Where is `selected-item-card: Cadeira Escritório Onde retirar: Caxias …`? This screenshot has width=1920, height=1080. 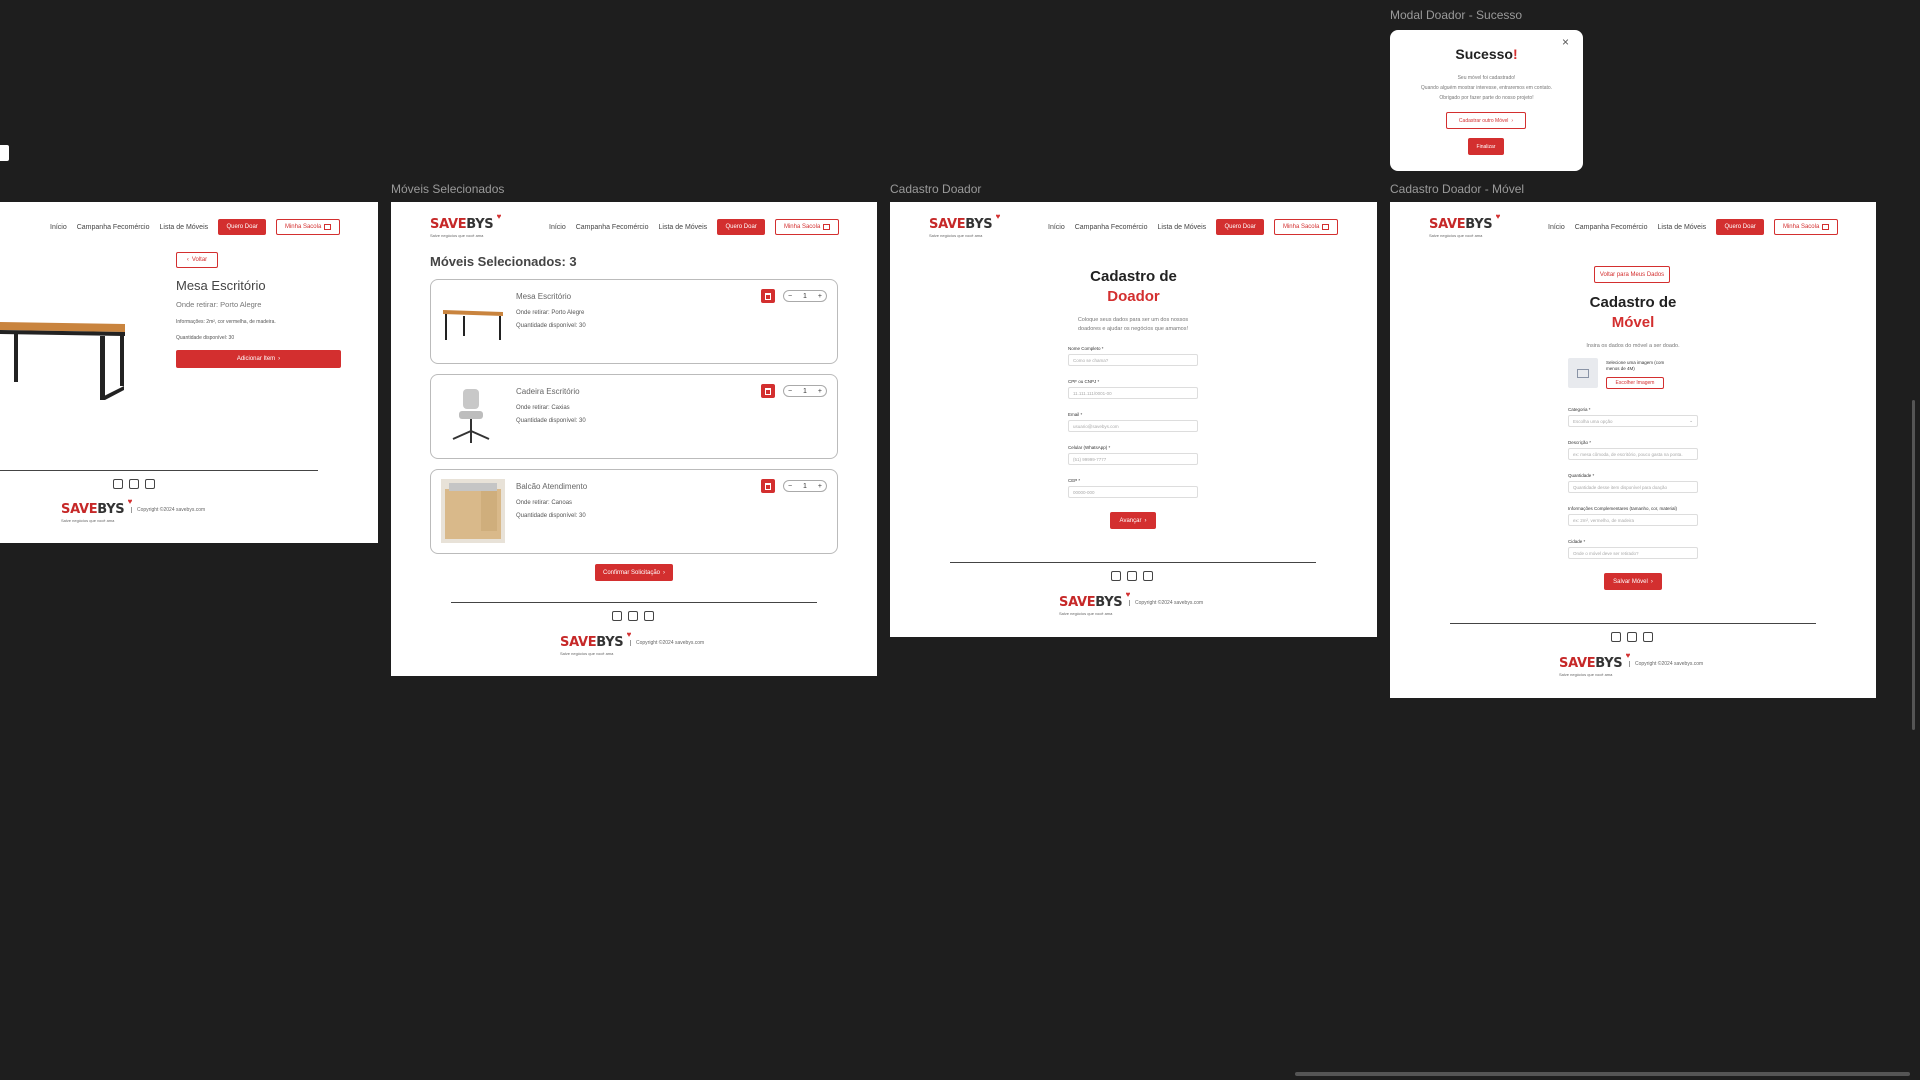
selected-item-card: Cadeira Escritório Onde retirar: Caxias … is located at coordinates (634, 416).